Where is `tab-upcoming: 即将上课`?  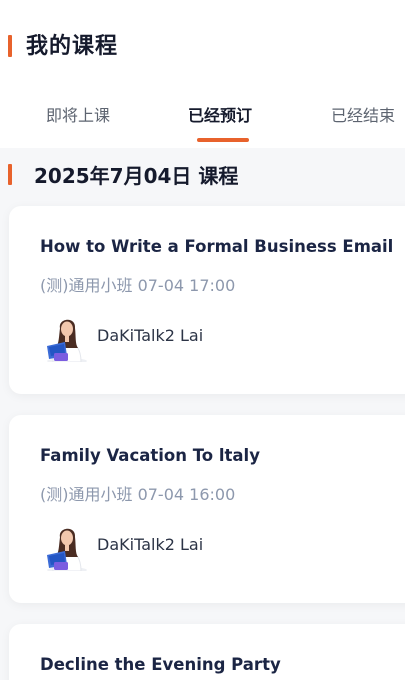 tab-upcoming: 即将上课 is located at coordinates (78, 114).